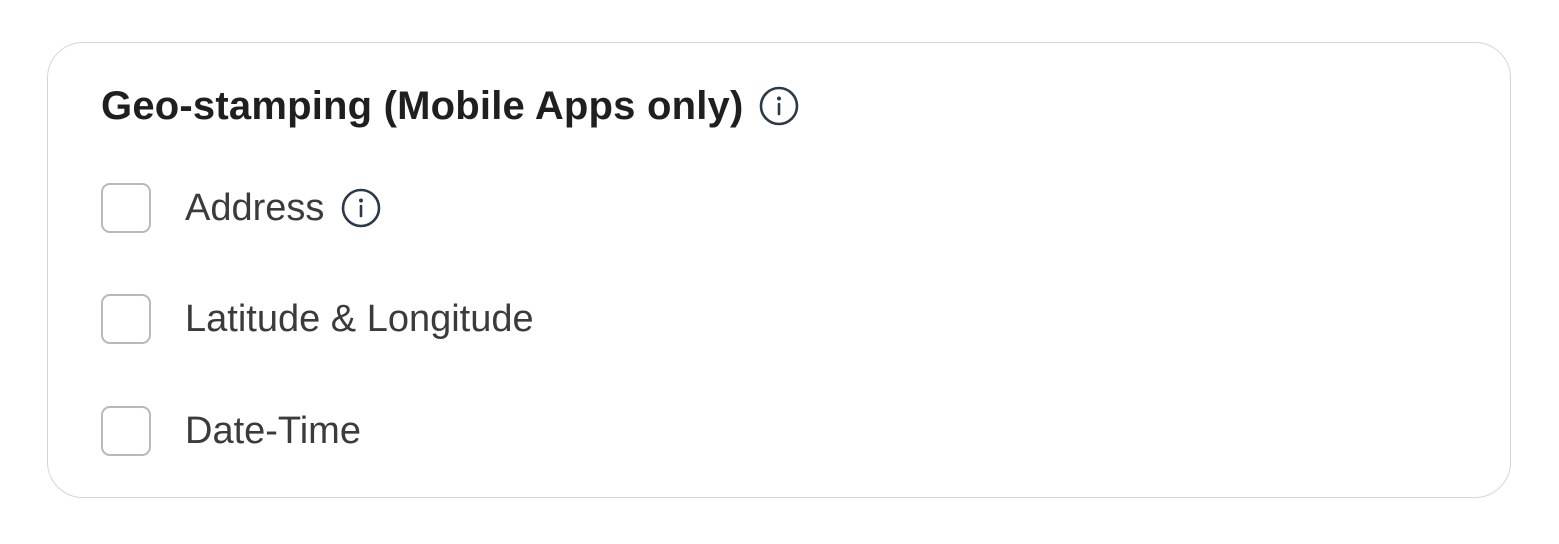 This screenshot has height=544, width=1559. I want to click on option-latitude-longitude: Latitude & Longitude, so click(317, 319).